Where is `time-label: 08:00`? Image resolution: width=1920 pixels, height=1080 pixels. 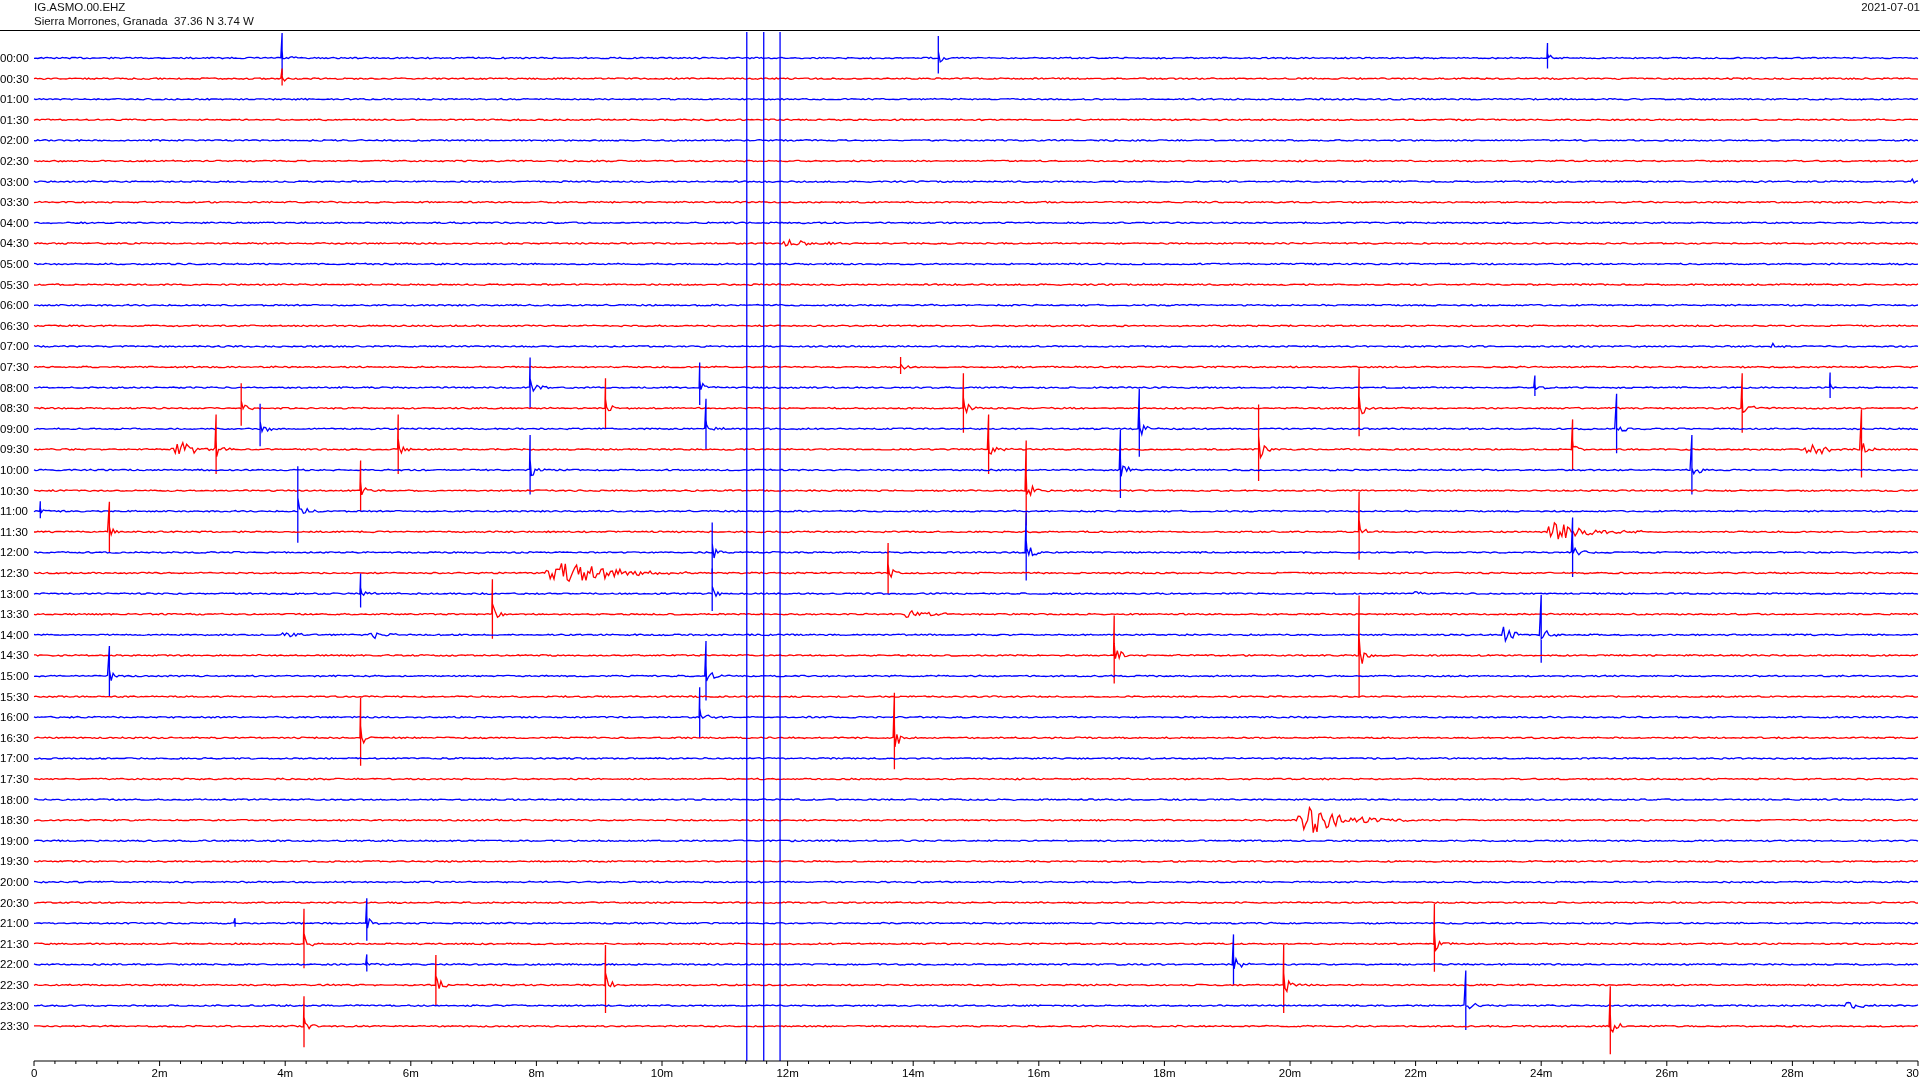
time-label: 08:00 is located at coordinates (14, 387).